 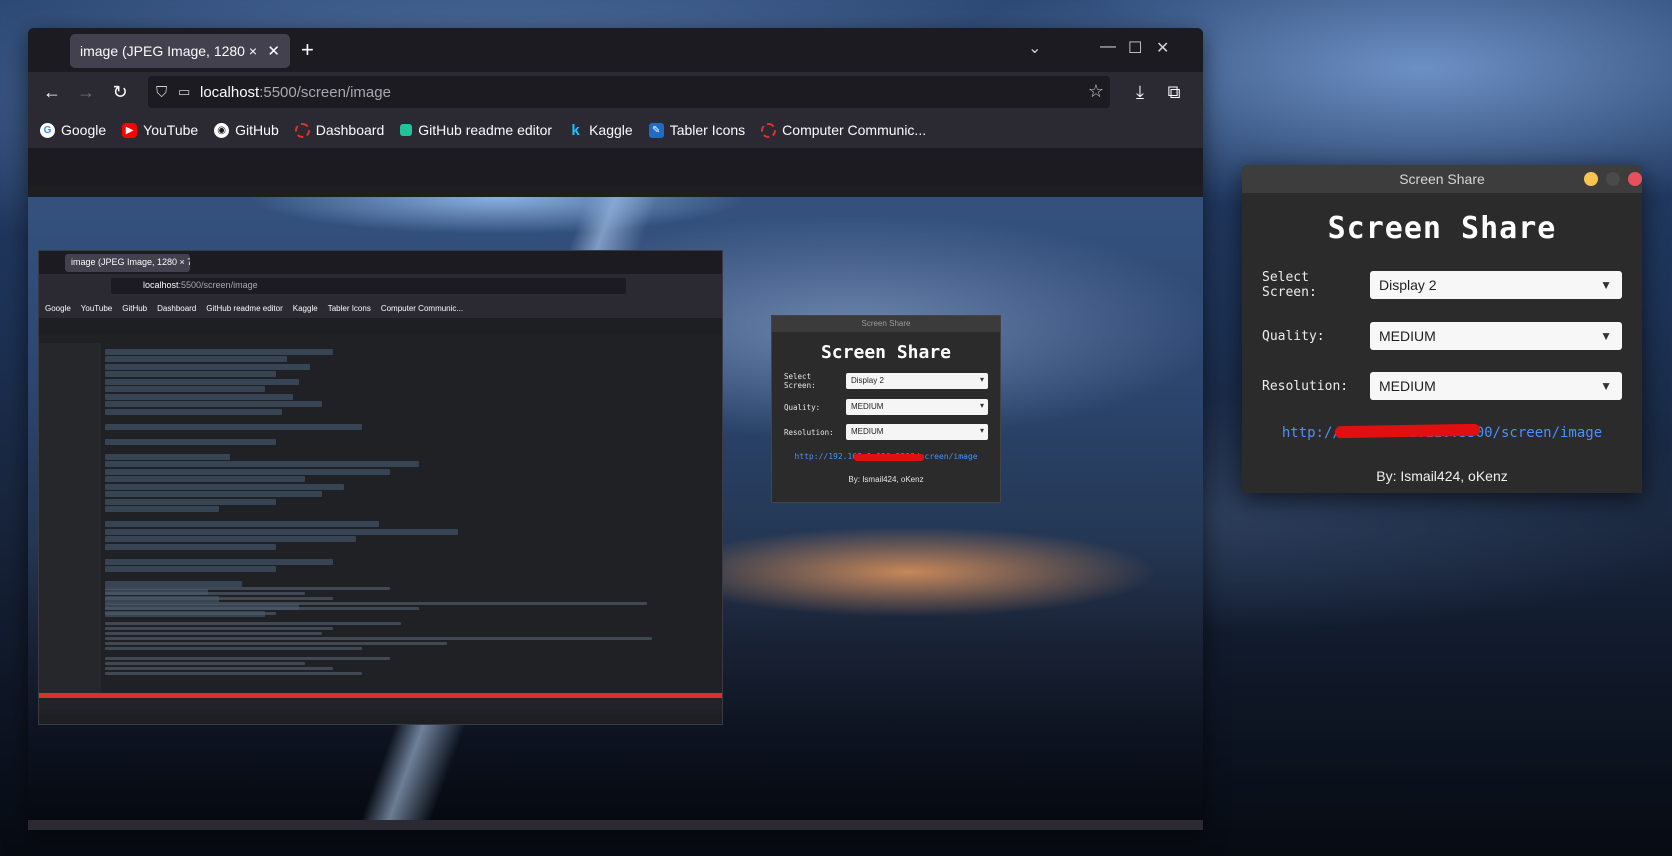 What do you see at coordinates (184, 91) in the screenshot?
I see `page-icon: ▭` at bounding box center [184, 91].